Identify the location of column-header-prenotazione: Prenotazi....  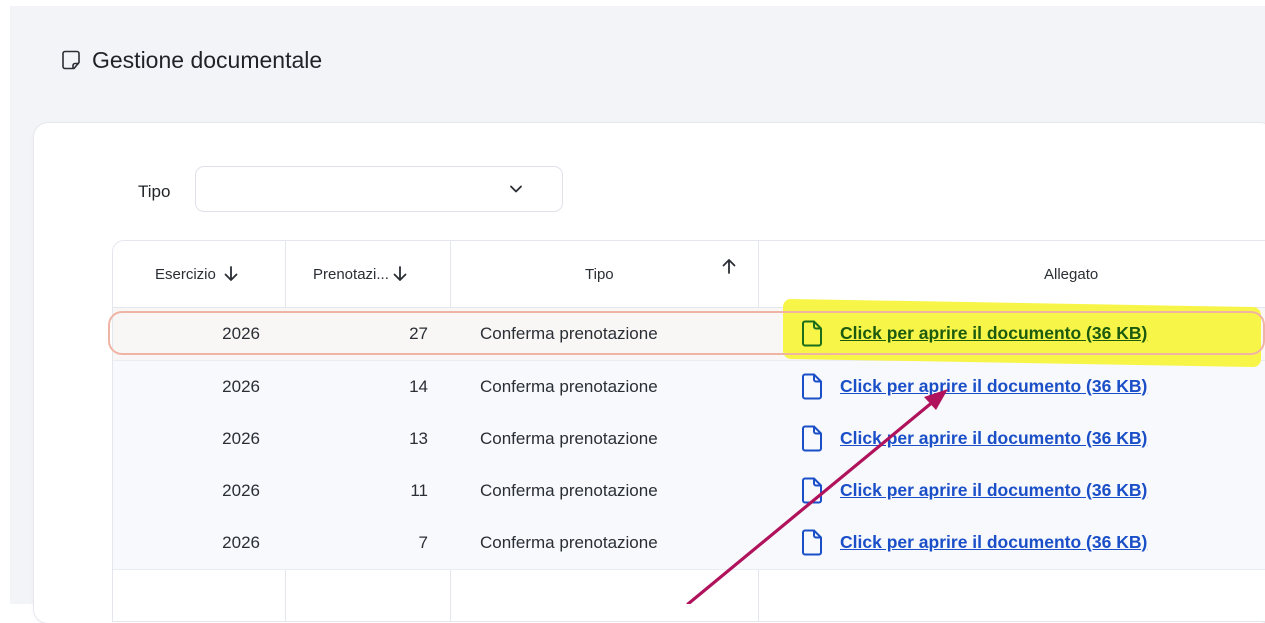
(367, 274).